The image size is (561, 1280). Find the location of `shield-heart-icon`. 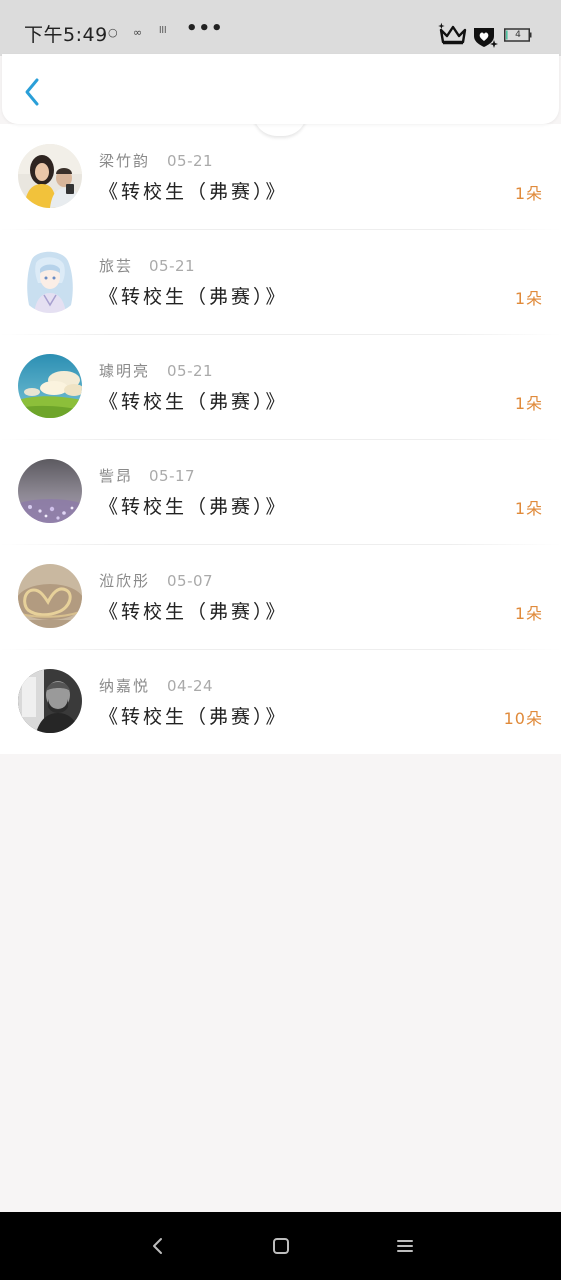

shield-heart-icon is located at coordinates (486, 38).